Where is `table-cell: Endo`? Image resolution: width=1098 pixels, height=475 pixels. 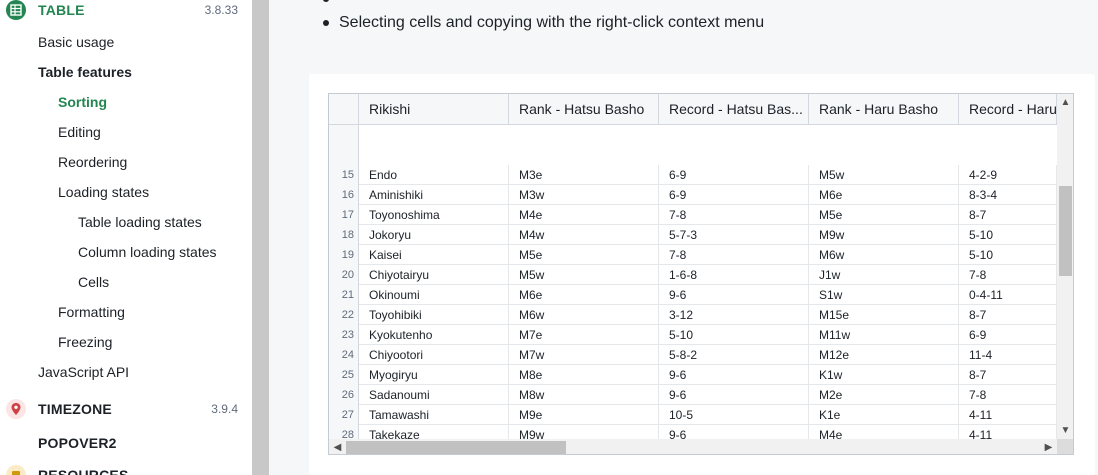 table-cell: Endo is located at coordinates (434, 175).